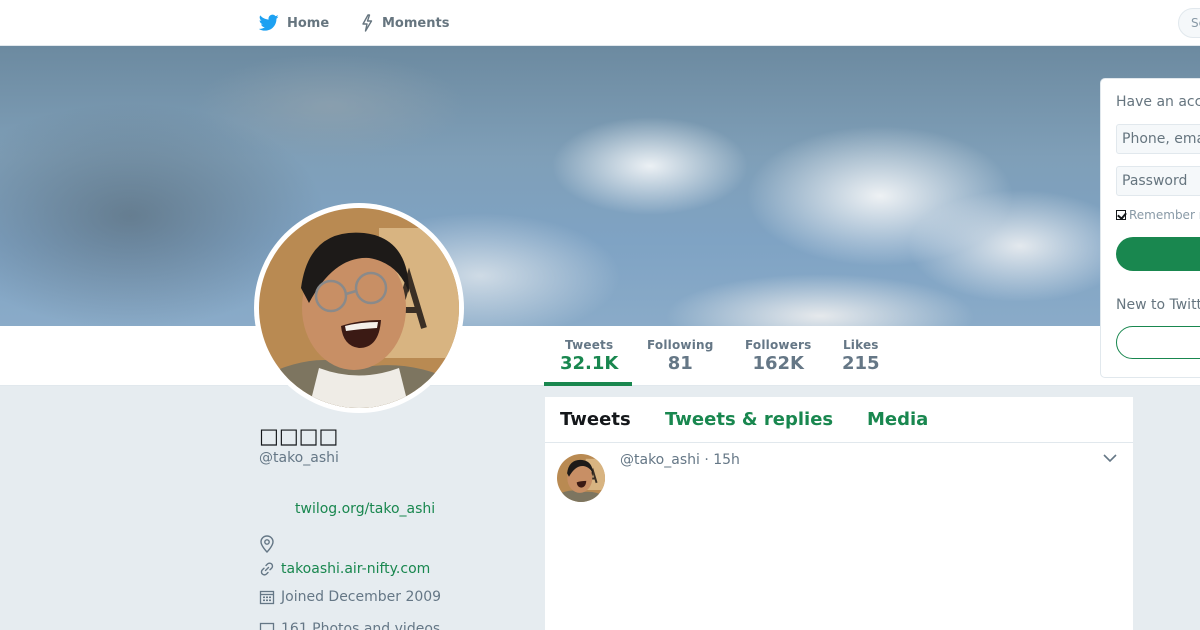 The width and height of the screenshot is (1200, 630). Describe the element at coordinates (1121, 215) in the screenshot. I see `remember-checkbox` at that location.